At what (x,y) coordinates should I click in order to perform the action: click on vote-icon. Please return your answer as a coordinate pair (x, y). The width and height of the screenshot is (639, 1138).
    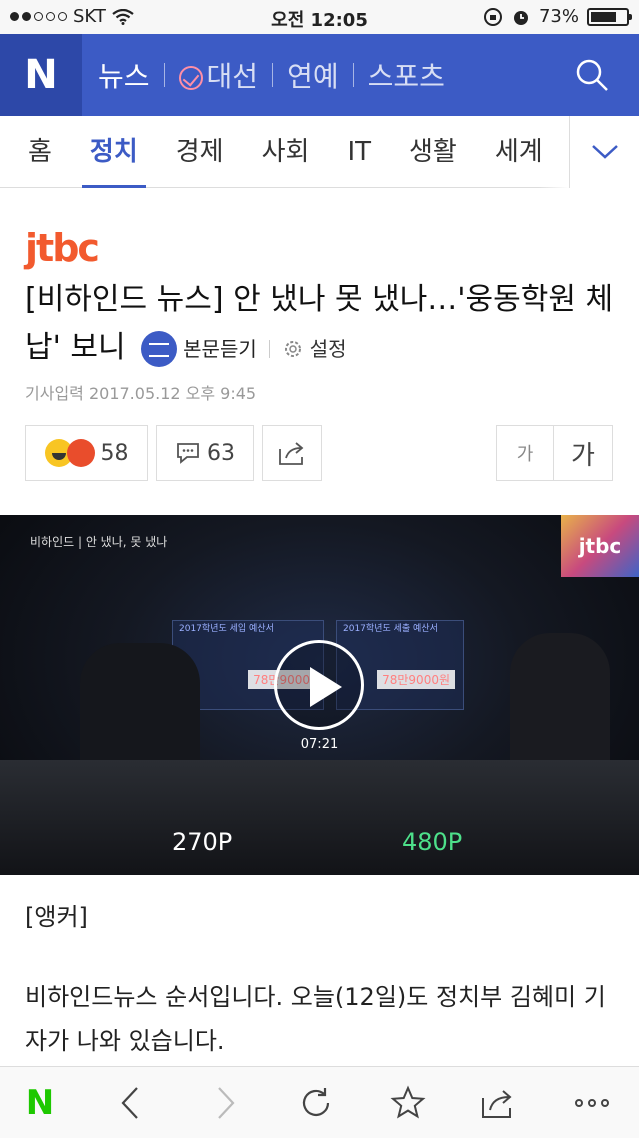
    Looking at the image, I should click on (190, 78).